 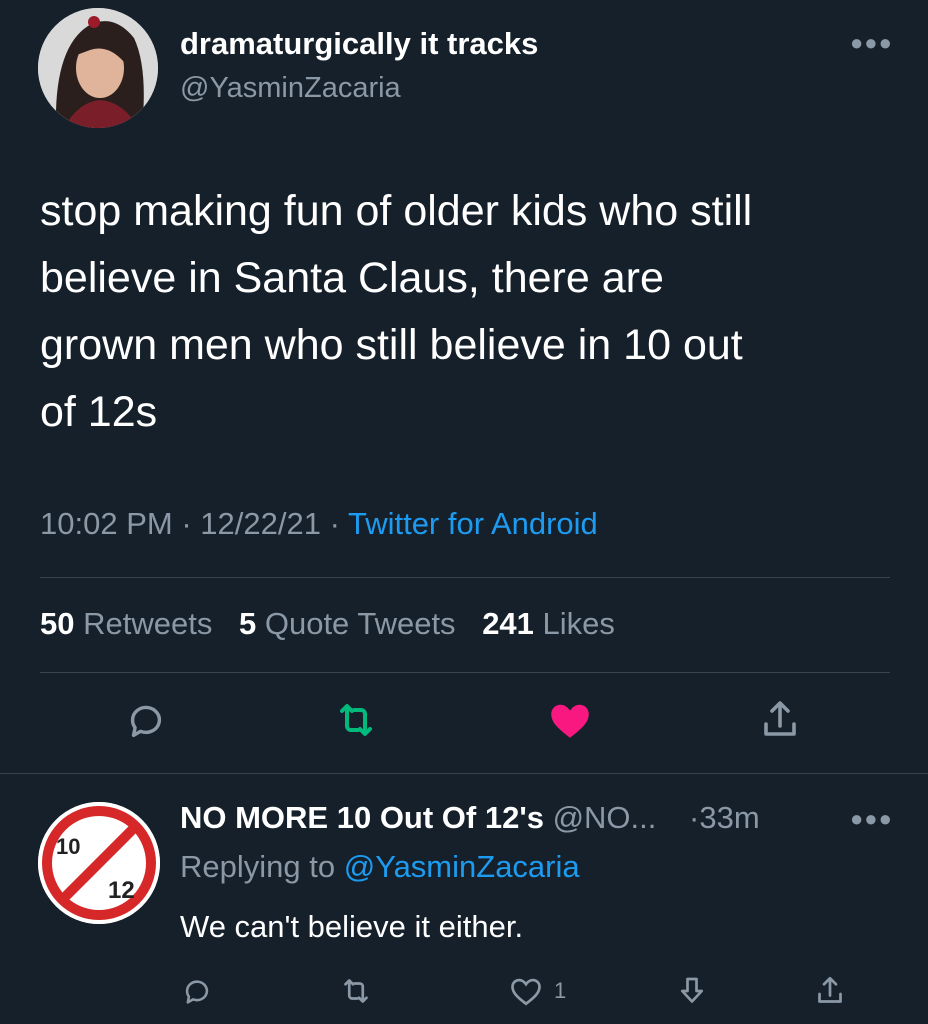 I want to click on tweet-source-link: Twitter for Android, so click(x=473, y=523).